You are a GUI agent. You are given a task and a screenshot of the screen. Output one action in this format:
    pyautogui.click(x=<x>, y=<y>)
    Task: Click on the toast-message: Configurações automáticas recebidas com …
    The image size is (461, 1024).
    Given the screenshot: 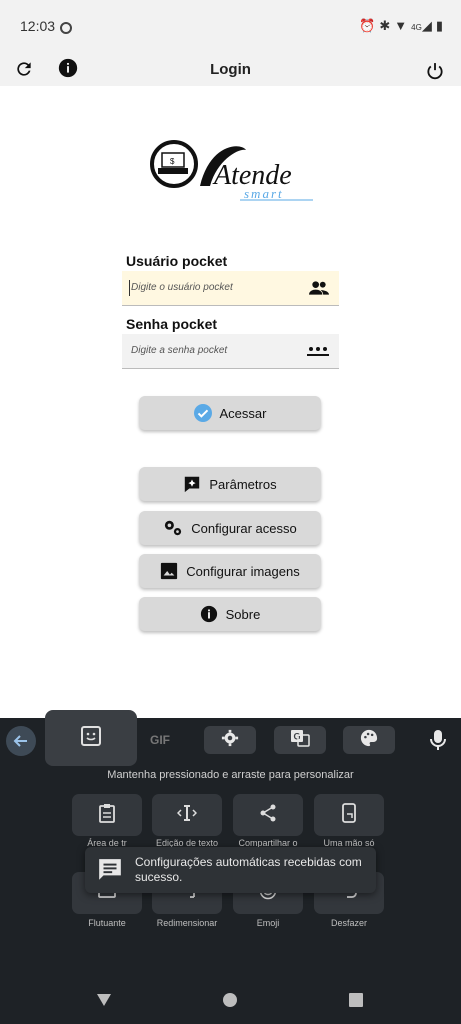 What is the action you would take?
    pyautogui.click(x=248, y=869)
    